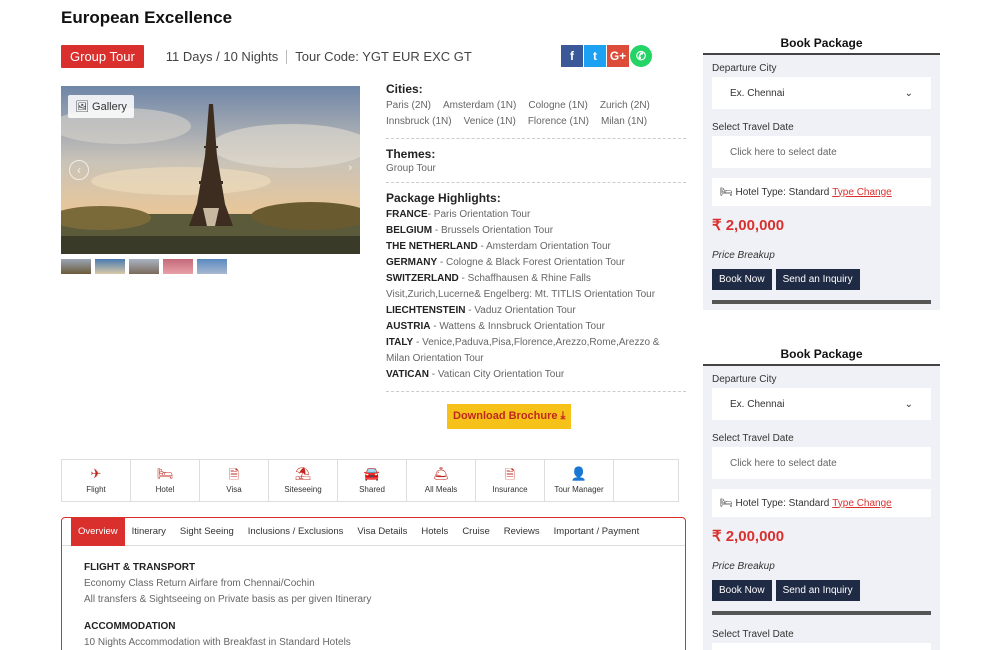  What do you see at coordinates (207, 532) in the screenshot?
I see `tab-sight-seeing: Sight Seeing` at bounding box center [207, 532].